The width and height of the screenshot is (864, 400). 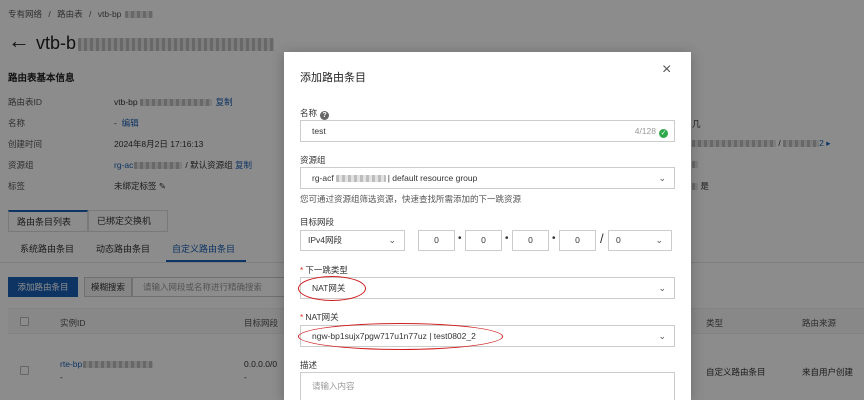 What do you see at coordinates (666, 70) in the screenshot?
I see `close-icon: ×` at bounding box center [666, 70].